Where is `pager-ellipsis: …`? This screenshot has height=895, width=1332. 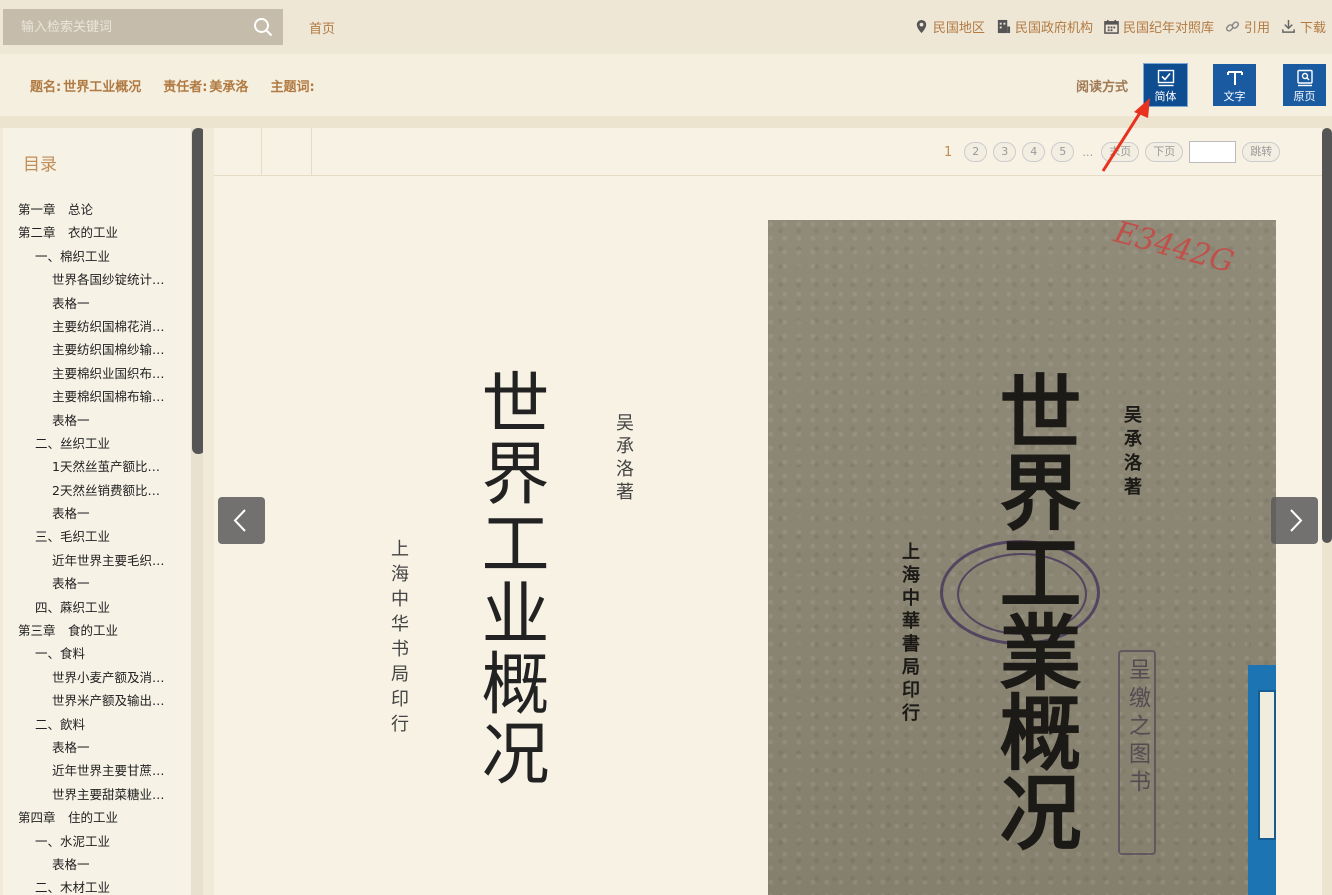
pager-ellipsis: … is located at coordinates (1088, 152).